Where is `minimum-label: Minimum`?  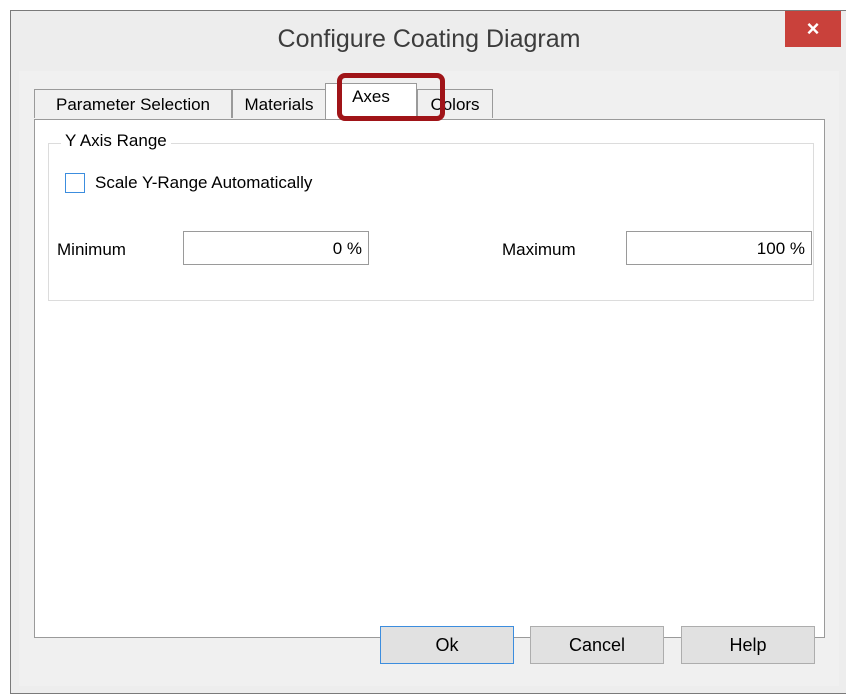
minimum-label: Minimum is located at coordinates (91, 249).